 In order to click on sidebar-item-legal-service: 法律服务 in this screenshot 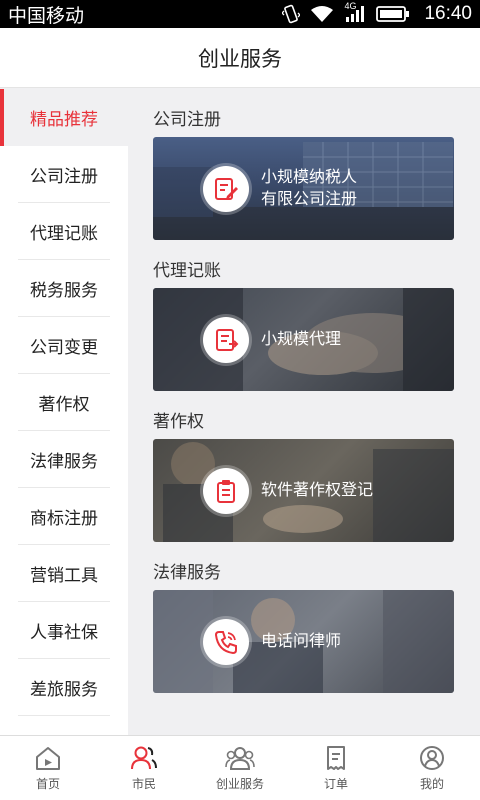, I will do `click(64, 459)`.